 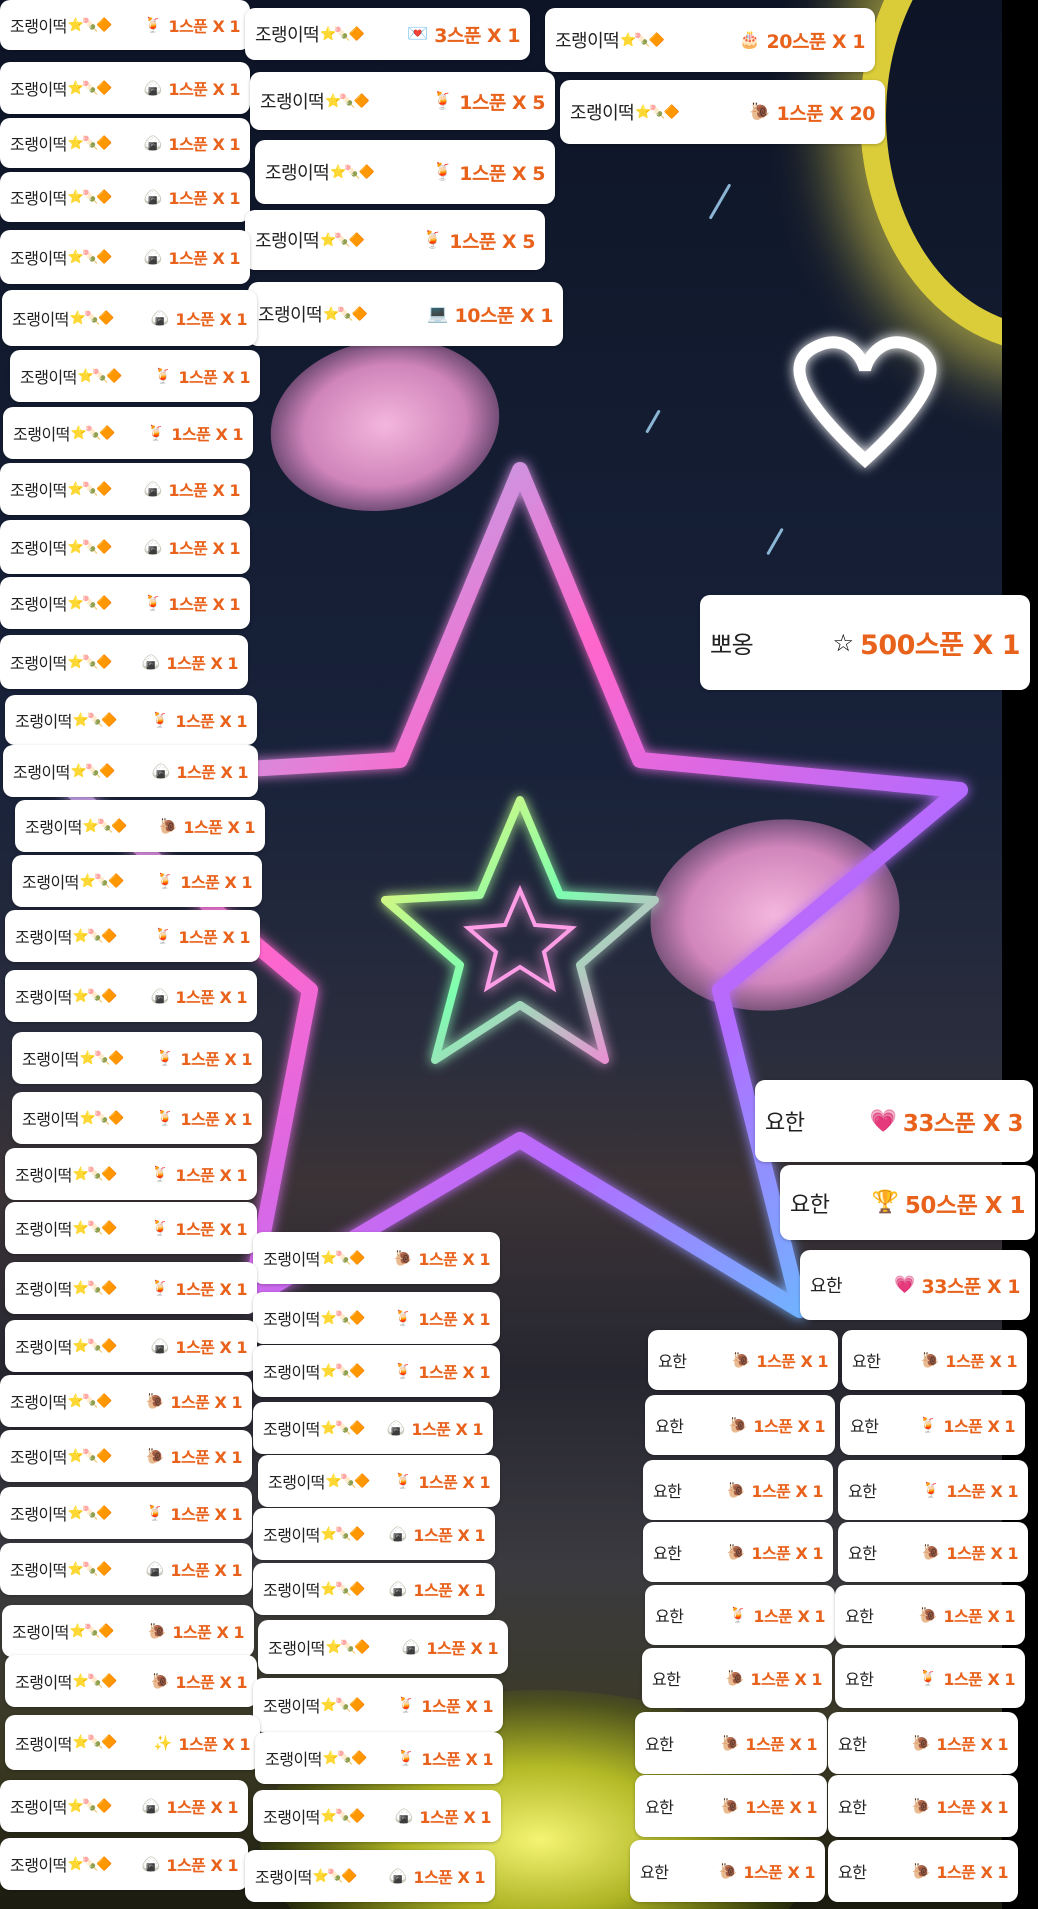 I want to click on spoon-amount: 10스푼 X 1, so click(x=504, y=315).